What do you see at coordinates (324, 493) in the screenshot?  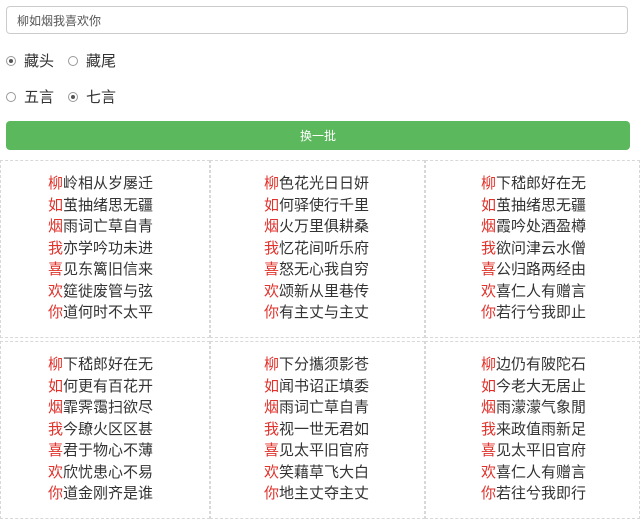 I see `poem-line-rest: 地主丈夺主丈` at bounding box center [324, 493].